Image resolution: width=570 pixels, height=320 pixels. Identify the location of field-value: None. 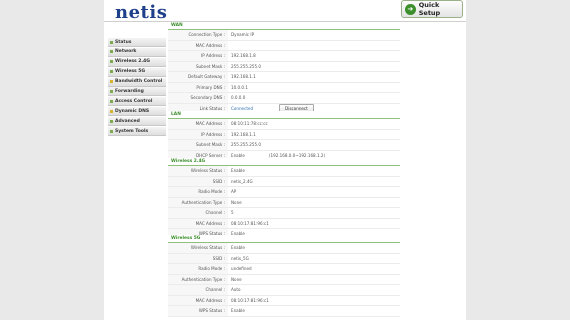
(236, 279).